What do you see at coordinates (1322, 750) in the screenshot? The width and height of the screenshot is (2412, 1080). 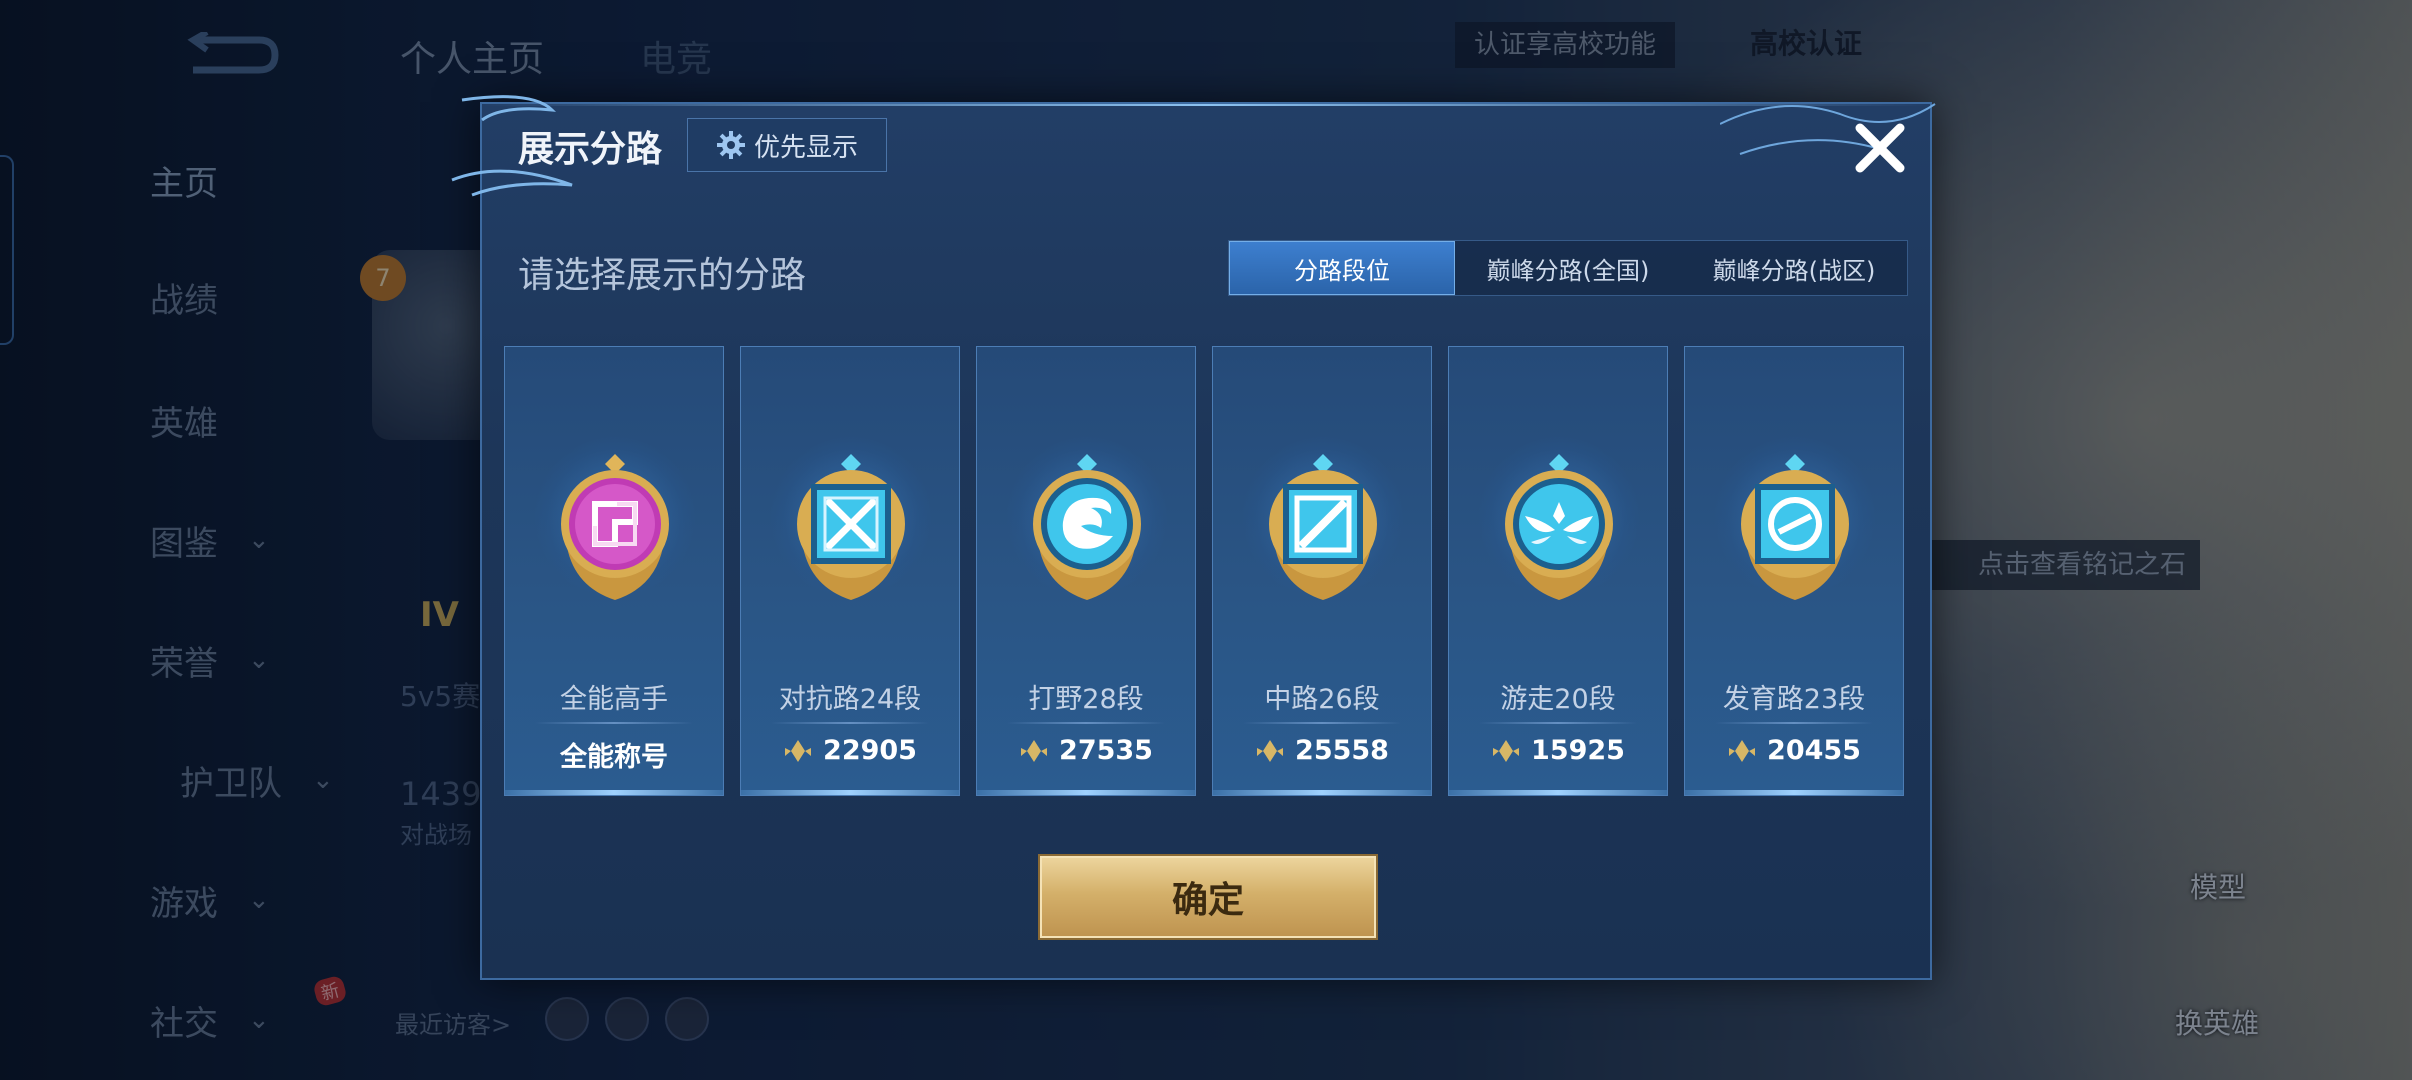 I see `lane-value: 25558` at bounding box center [1322, 750].